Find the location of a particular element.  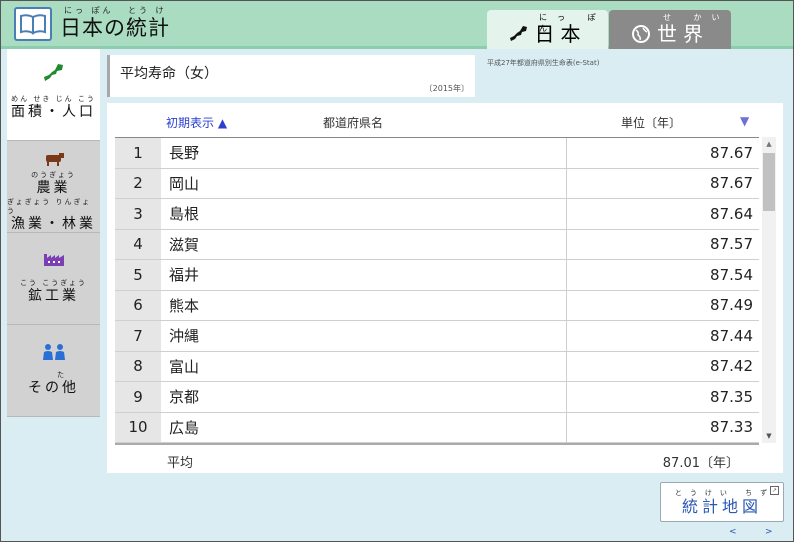

stat-map-button: とうけい ちず 統計地図 ↗ is located at coordinates (722, 502).